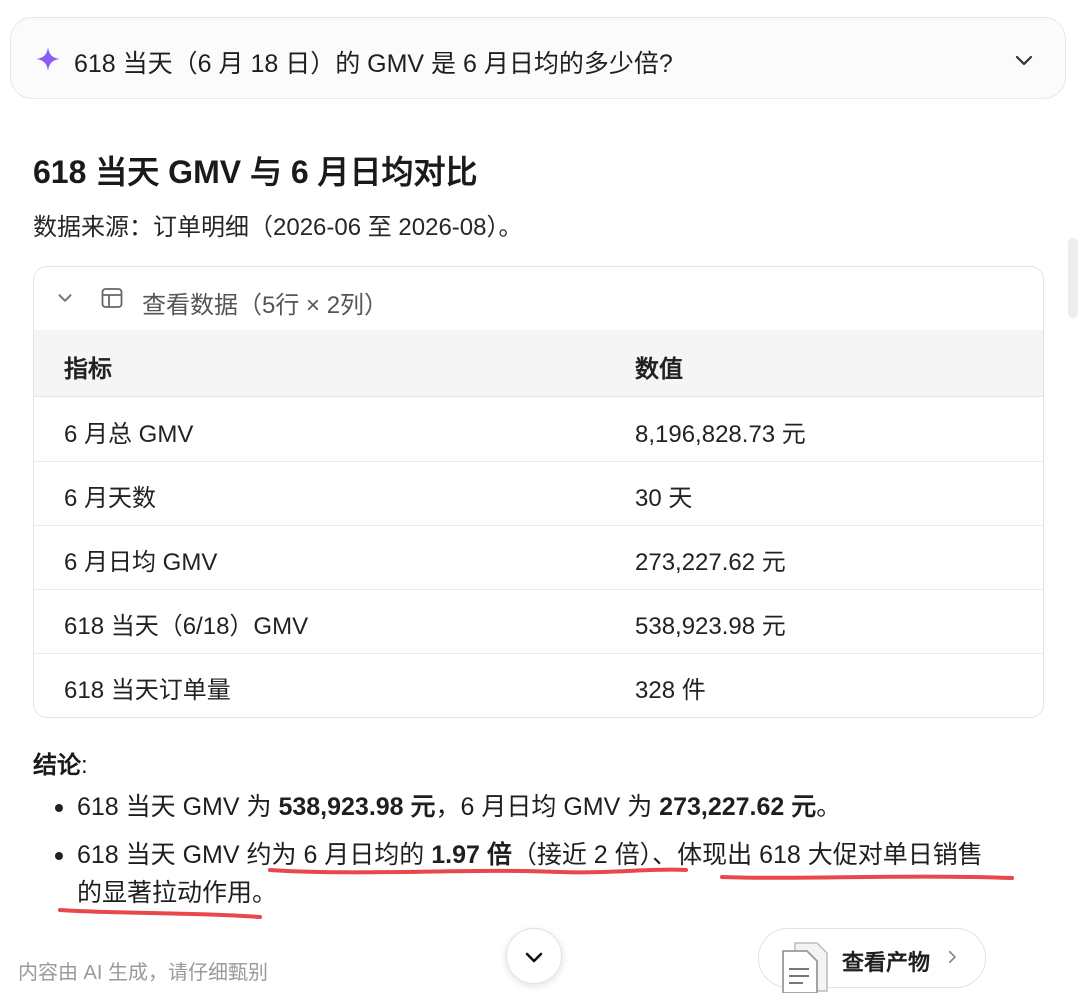  Describe the element at coordinates (538, 557) in the screenshot. I see `table-row: 6 月日均 GMV 273,227.62 元` at that location.